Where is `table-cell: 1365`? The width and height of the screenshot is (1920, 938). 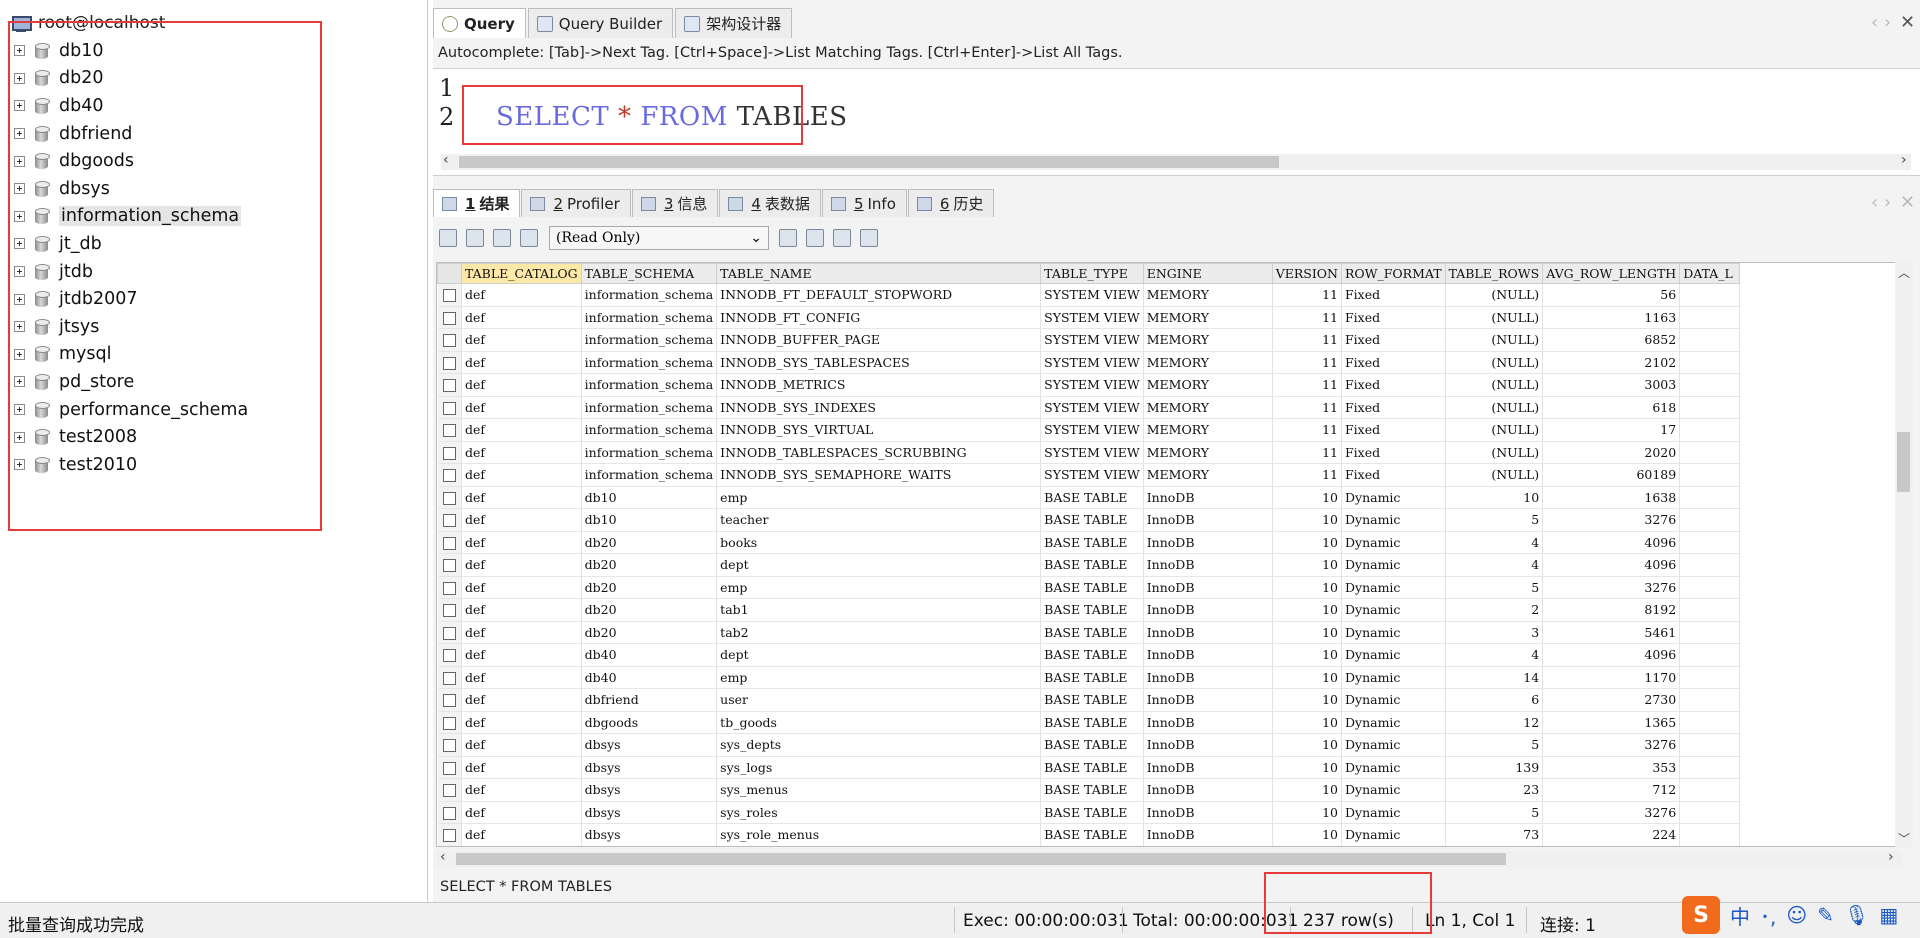 table-cell: 1365 is located at coordinates (1611, 722).